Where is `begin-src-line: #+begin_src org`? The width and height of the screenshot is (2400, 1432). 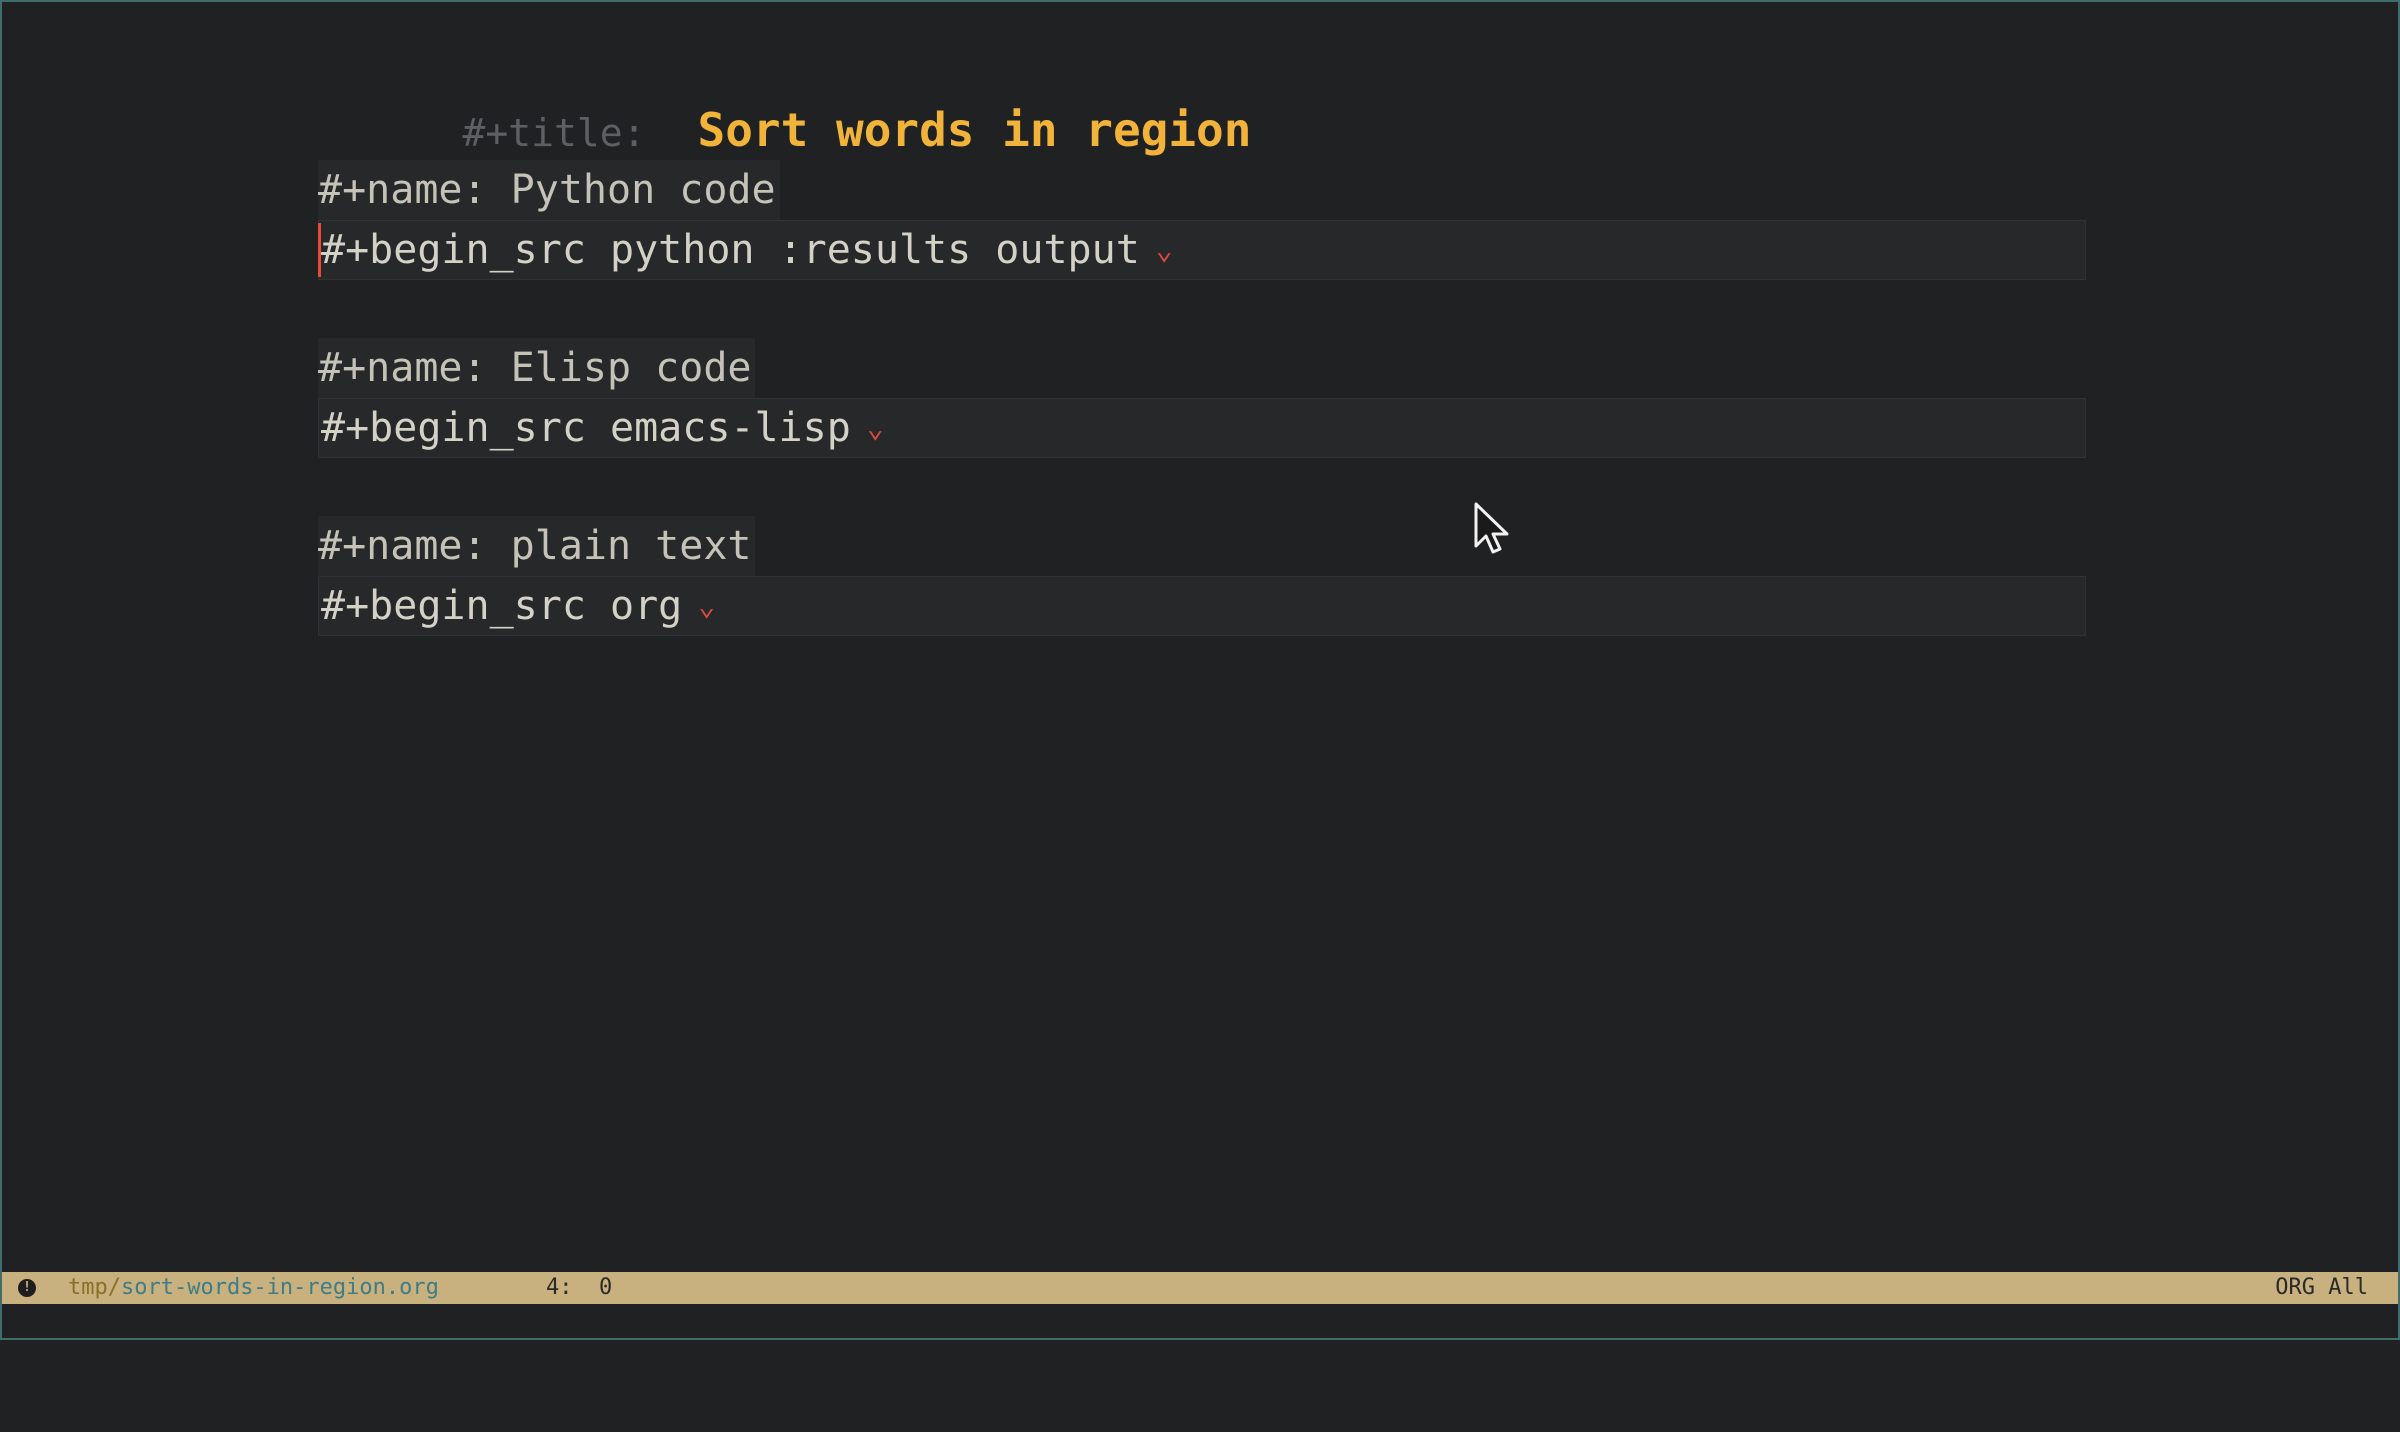 begin-src-line: #+begin_src org is located at coordinates (502, 606).